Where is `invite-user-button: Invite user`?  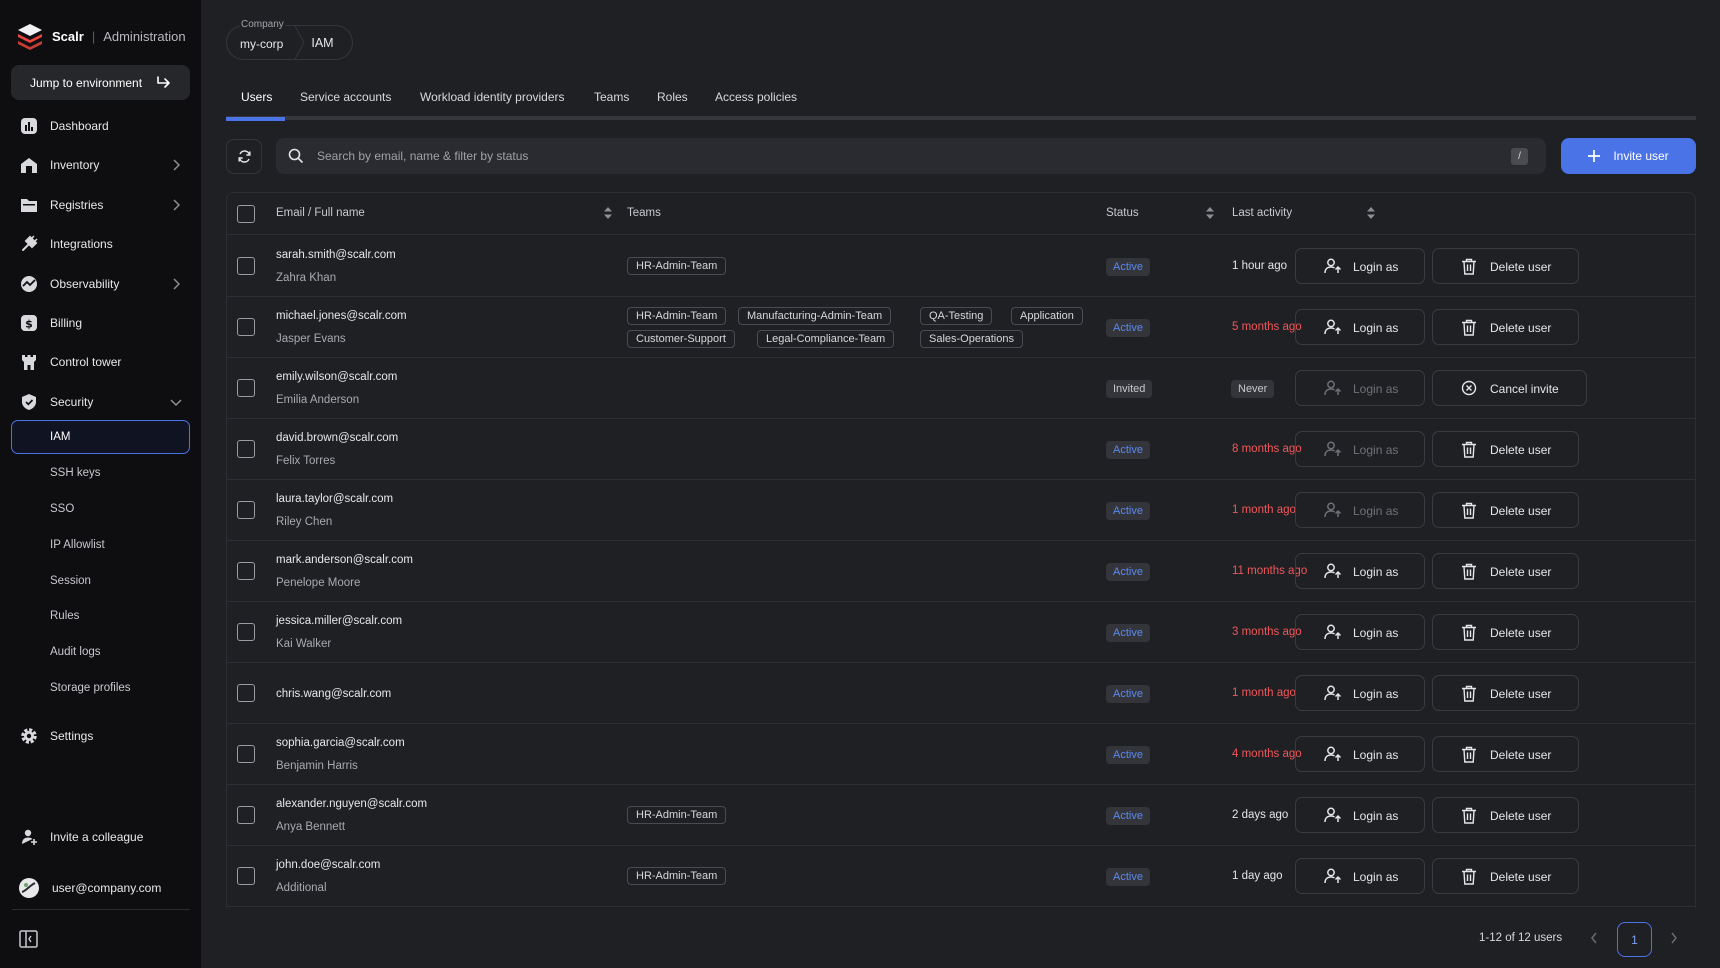
invite-user-button: Invite user is located at coordinates (1628, 156).